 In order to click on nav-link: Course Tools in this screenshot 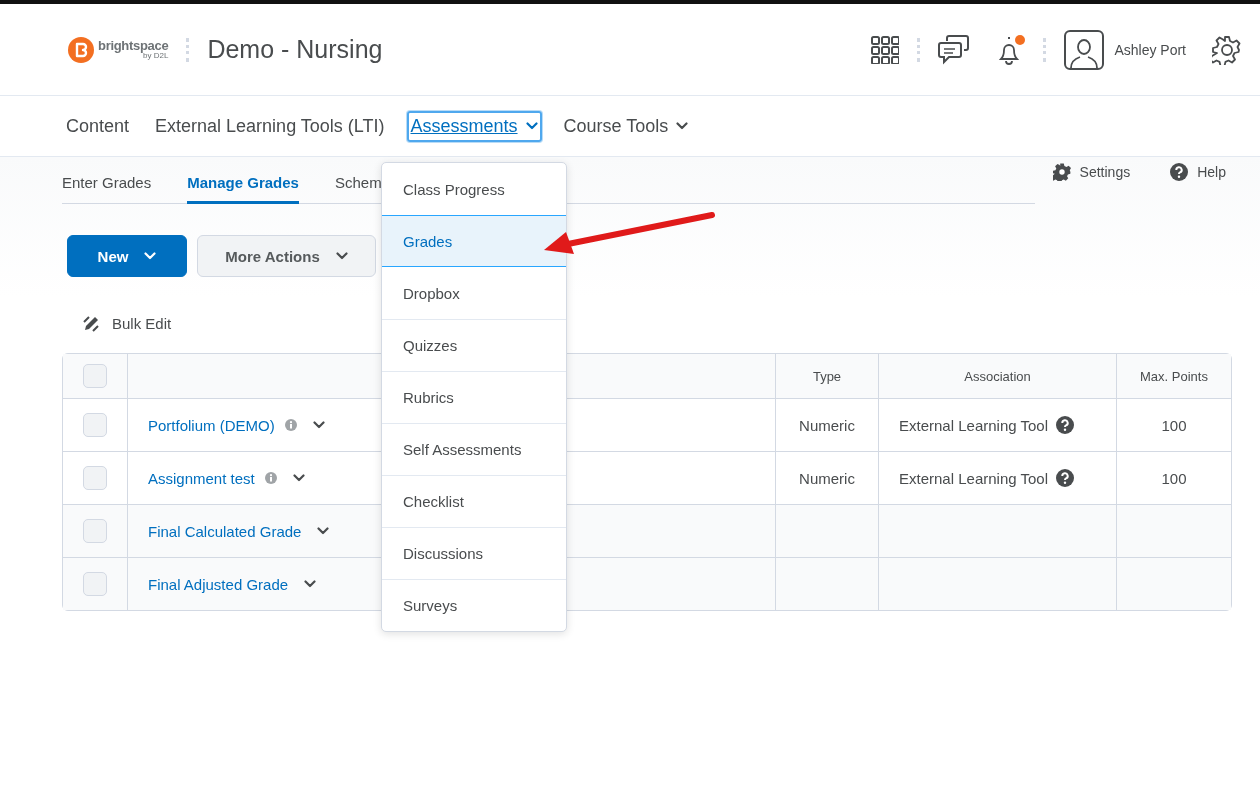, I will do `click(626, 126)`.